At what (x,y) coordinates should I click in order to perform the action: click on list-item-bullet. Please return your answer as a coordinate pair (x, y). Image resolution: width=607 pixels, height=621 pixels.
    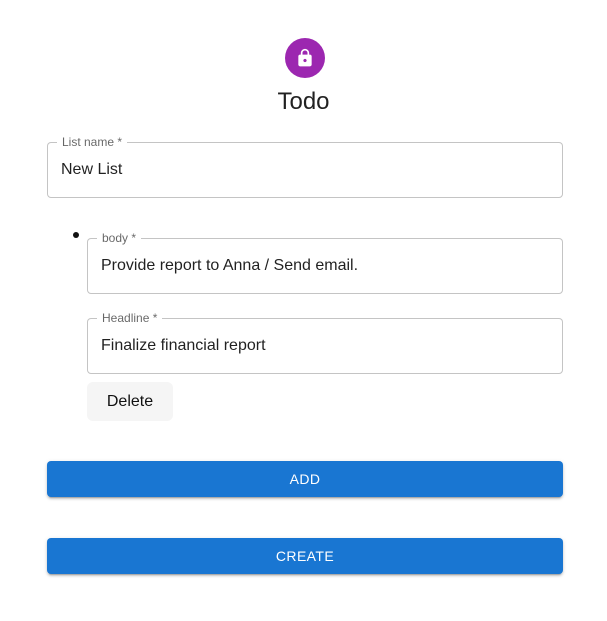
    Looking at the image, I should click on (76, 235).